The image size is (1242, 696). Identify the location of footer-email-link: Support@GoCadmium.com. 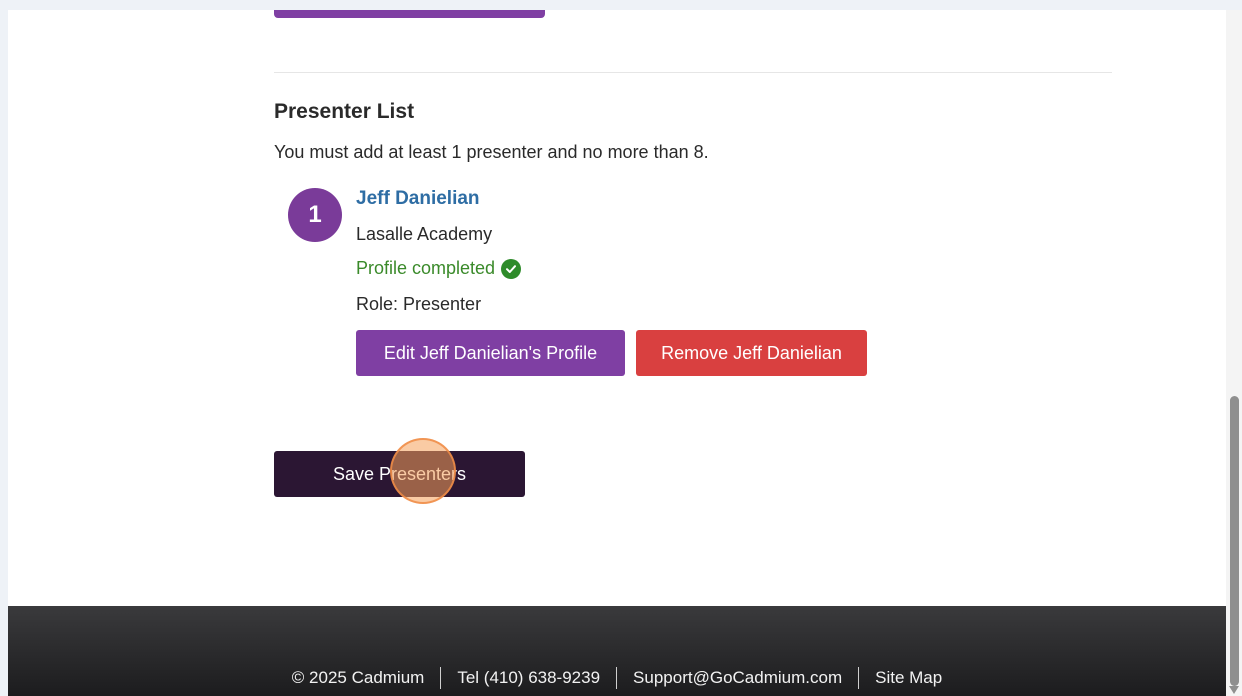
(737, 678).